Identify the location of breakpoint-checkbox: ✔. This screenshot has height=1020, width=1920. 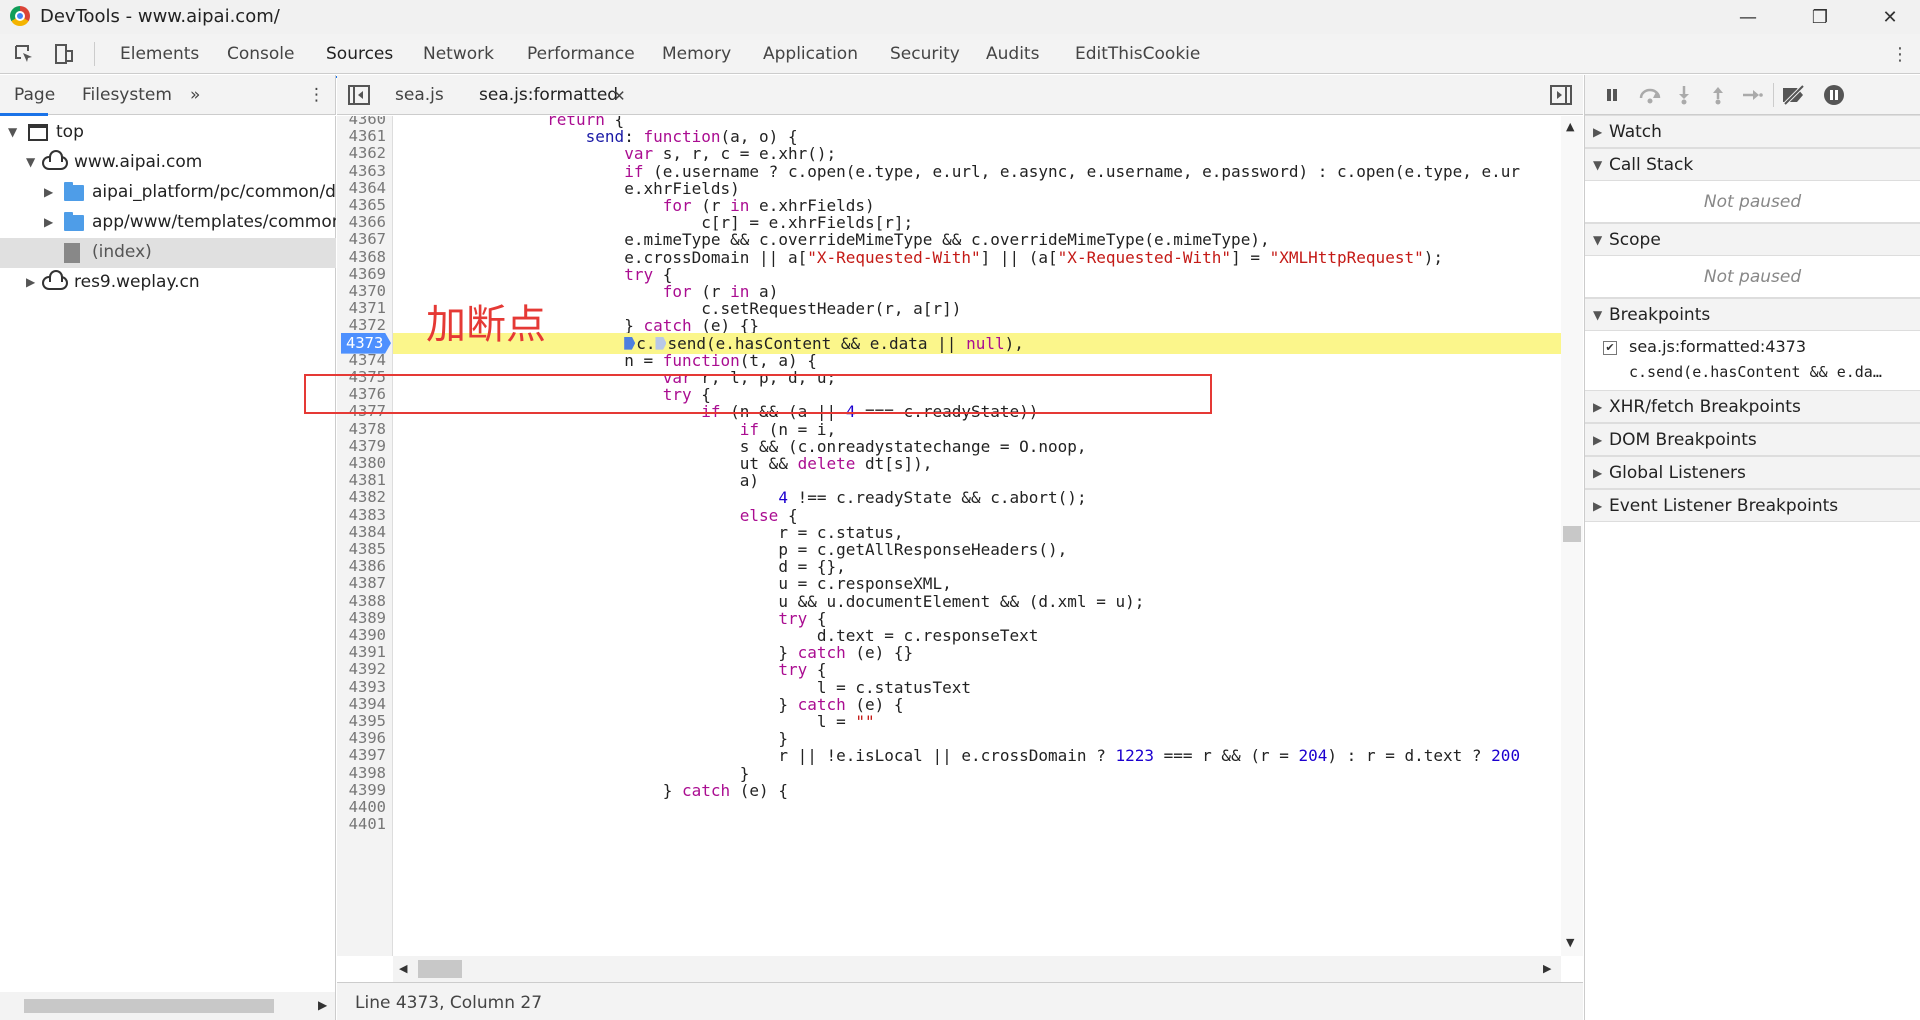
(1610, 348).